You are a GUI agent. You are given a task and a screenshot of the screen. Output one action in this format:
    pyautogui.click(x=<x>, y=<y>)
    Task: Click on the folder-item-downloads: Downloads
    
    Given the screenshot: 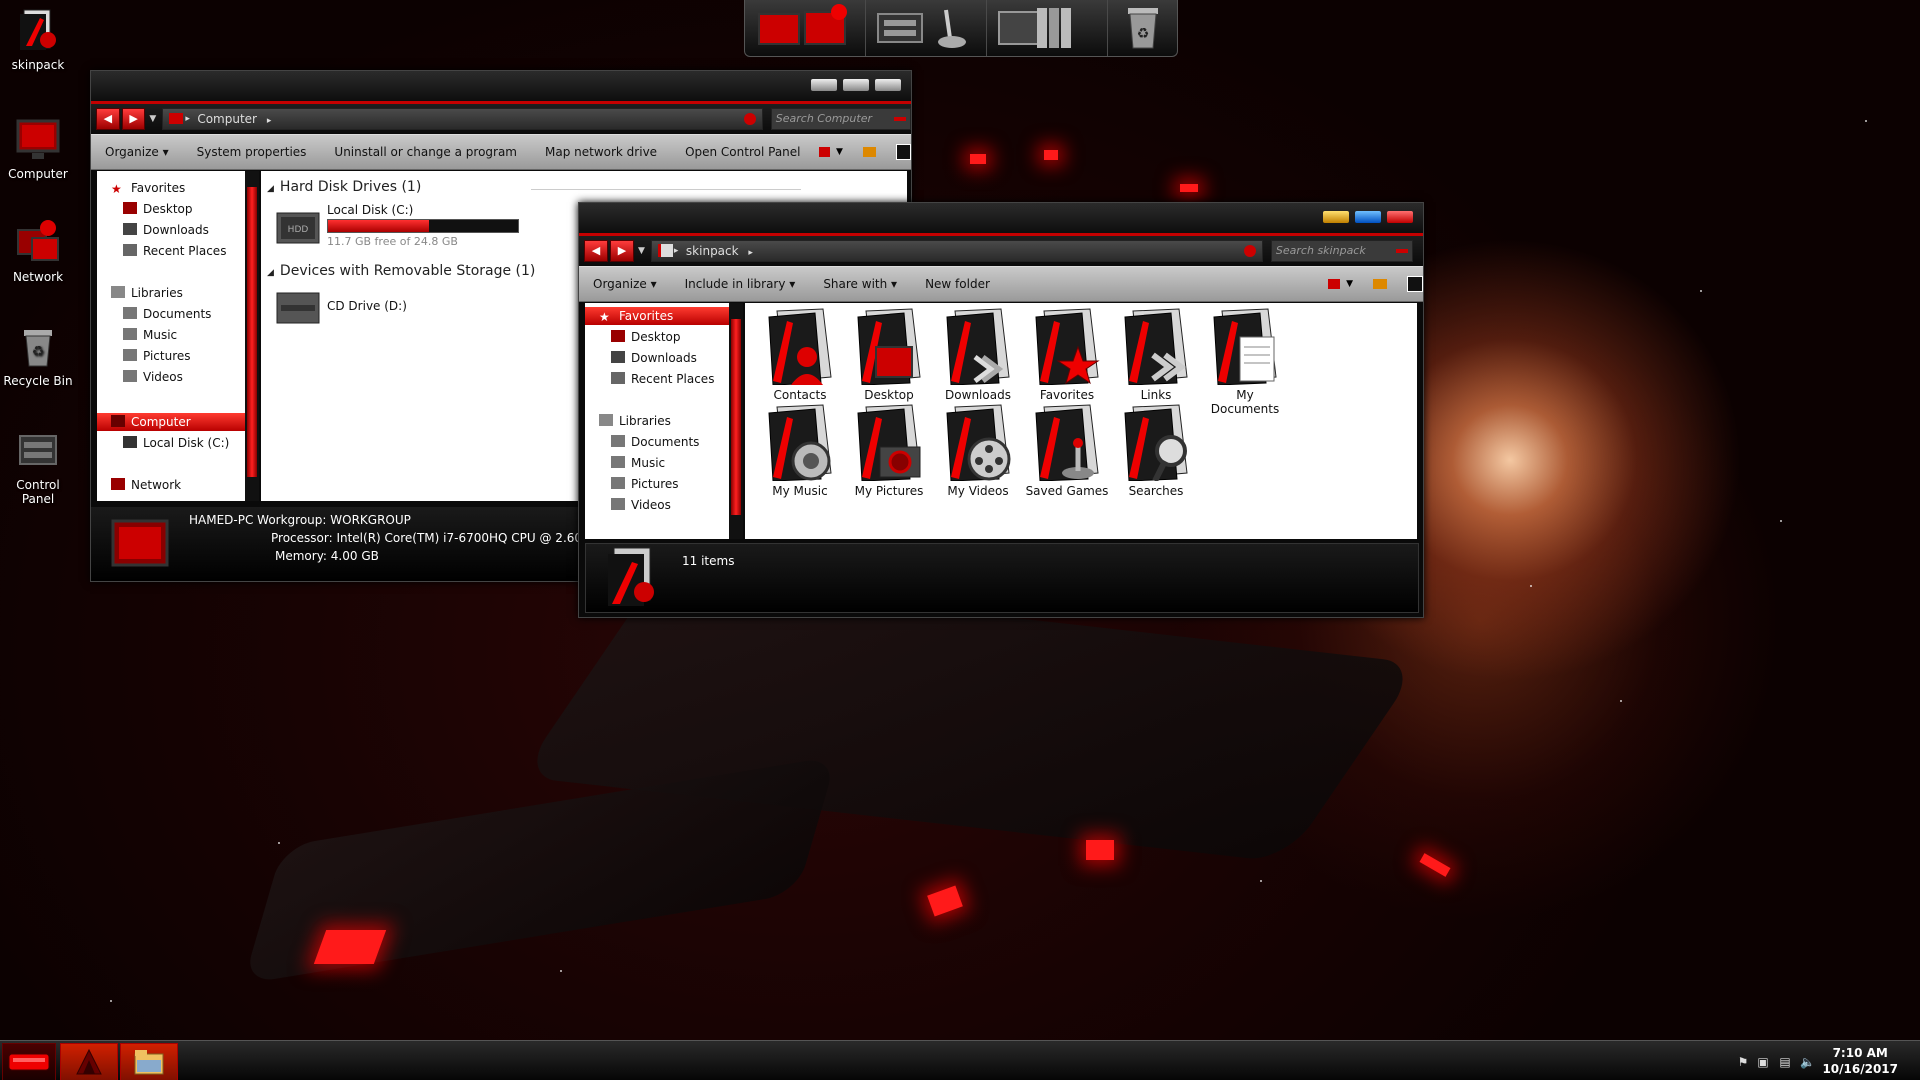 What is the action you would take?
    pyautogui.click(x=978, y=354)
    